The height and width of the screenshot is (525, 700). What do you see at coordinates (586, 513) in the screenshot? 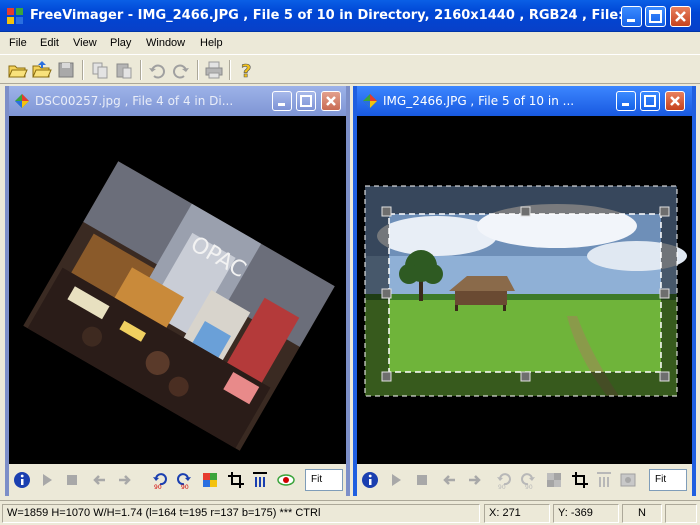
I see `status-y-coordinate: Y: -369` at bounding box center [586, 513].